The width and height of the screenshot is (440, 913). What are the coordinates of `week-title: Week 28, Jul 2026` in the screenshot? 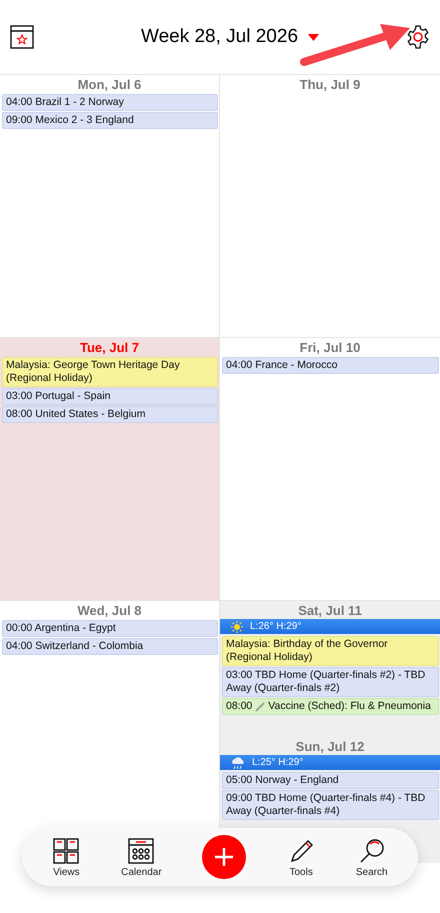 It's located at (230, 37).